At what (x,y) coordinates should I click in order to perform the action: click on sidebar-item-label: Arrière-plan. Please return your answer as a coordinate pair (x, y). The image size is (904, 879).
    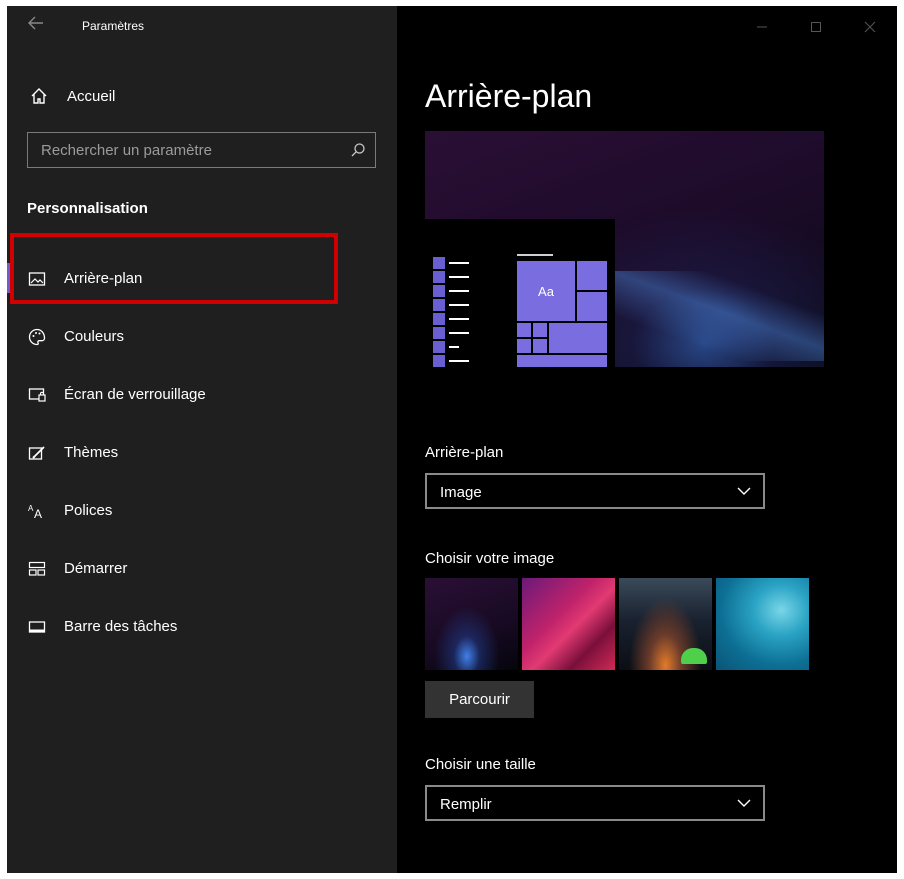
    Looking at the image, I should click on (103, 278).